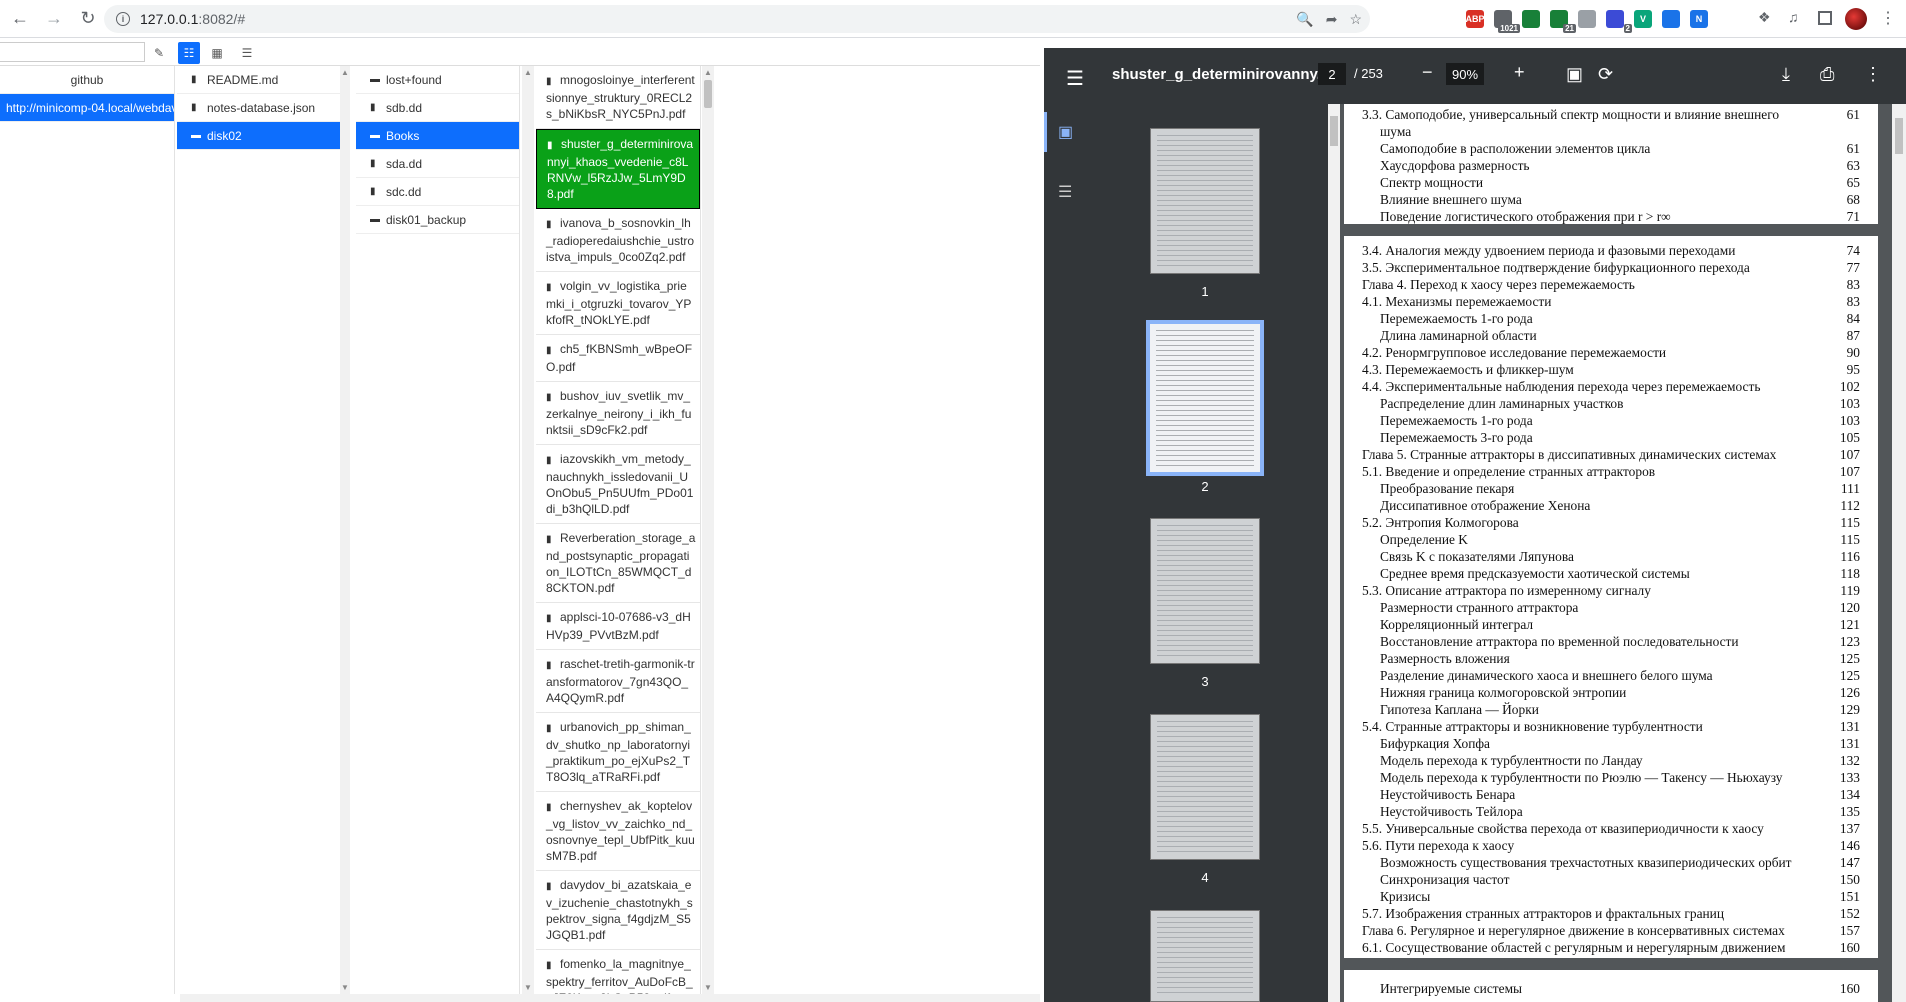 The width and height of the screenshot is (1906, 1002). I want to click on toc-entry: Преобразование пекаря 111, so click(1611, 488).